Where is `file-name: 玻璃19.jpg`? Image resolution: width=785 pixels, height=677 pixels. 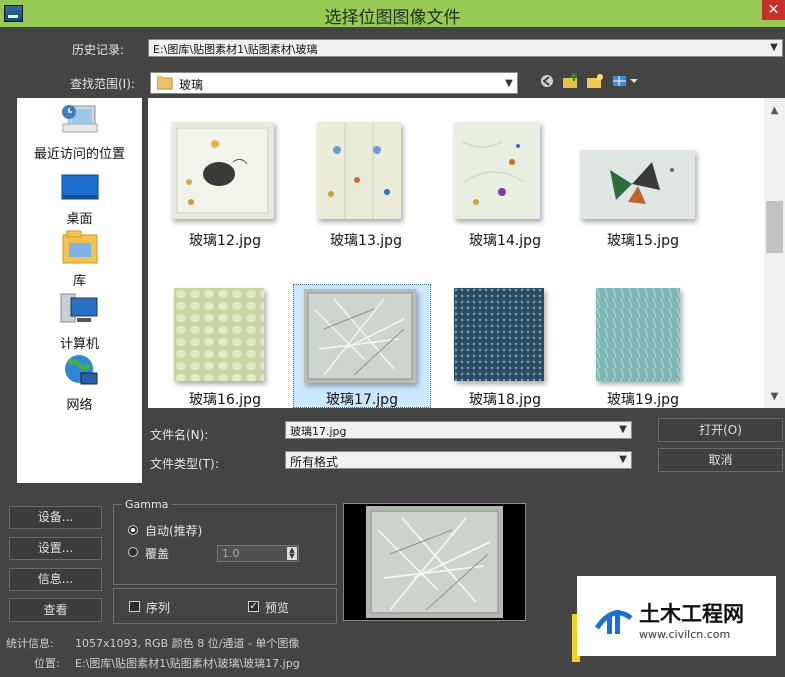 file-name: 玻璃19.jpg is located at coordinates (643, 400).